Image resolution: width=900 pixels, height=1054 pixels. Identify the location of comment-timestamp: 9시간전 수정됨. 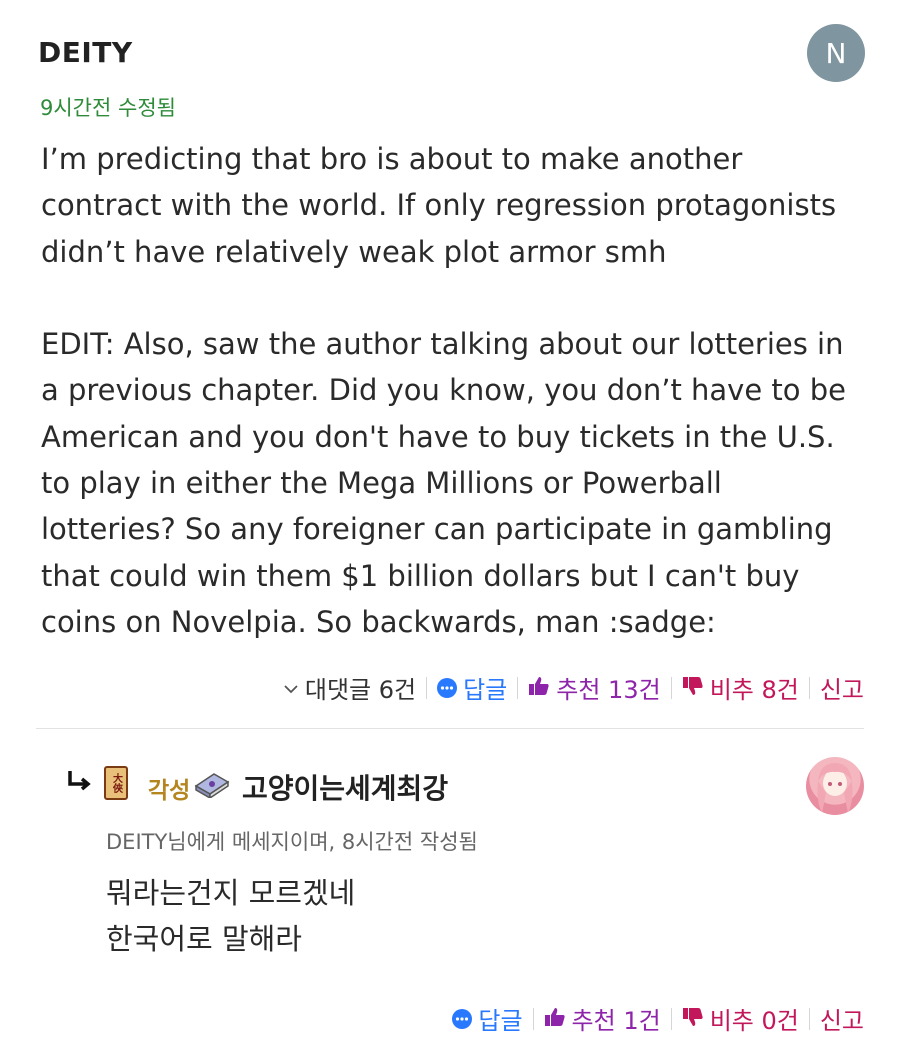
(108, 108).